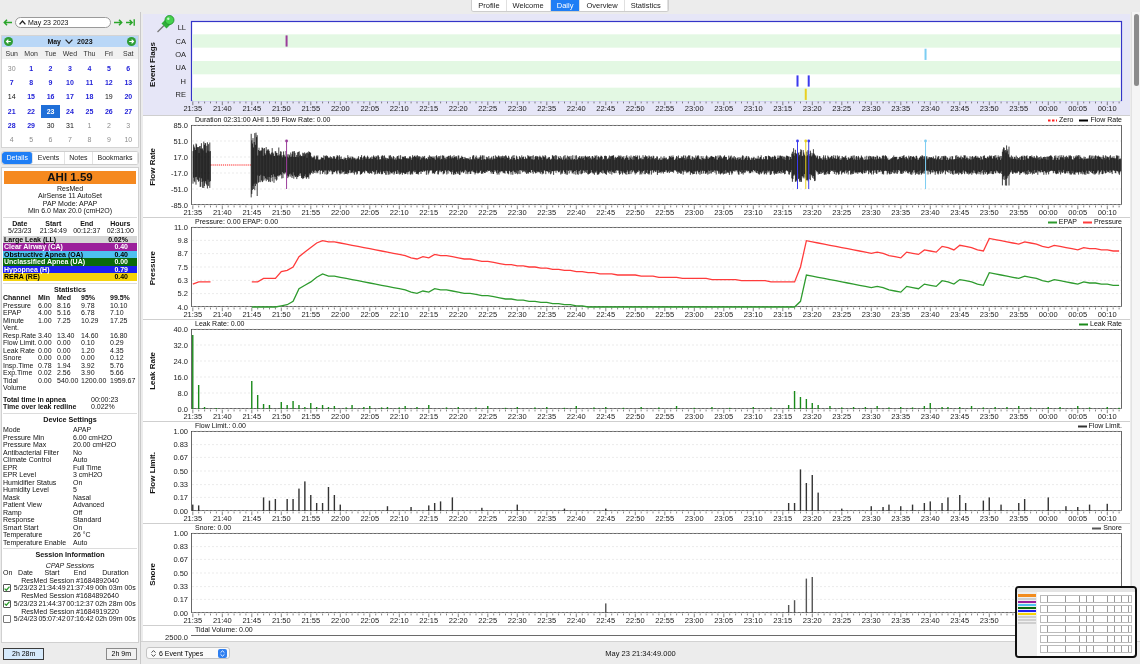 This screenshot has height=664, width=1140. Describe the element at coordinates (130, 22) in the screenshot. I see `jump-to-end-icon` at that location.